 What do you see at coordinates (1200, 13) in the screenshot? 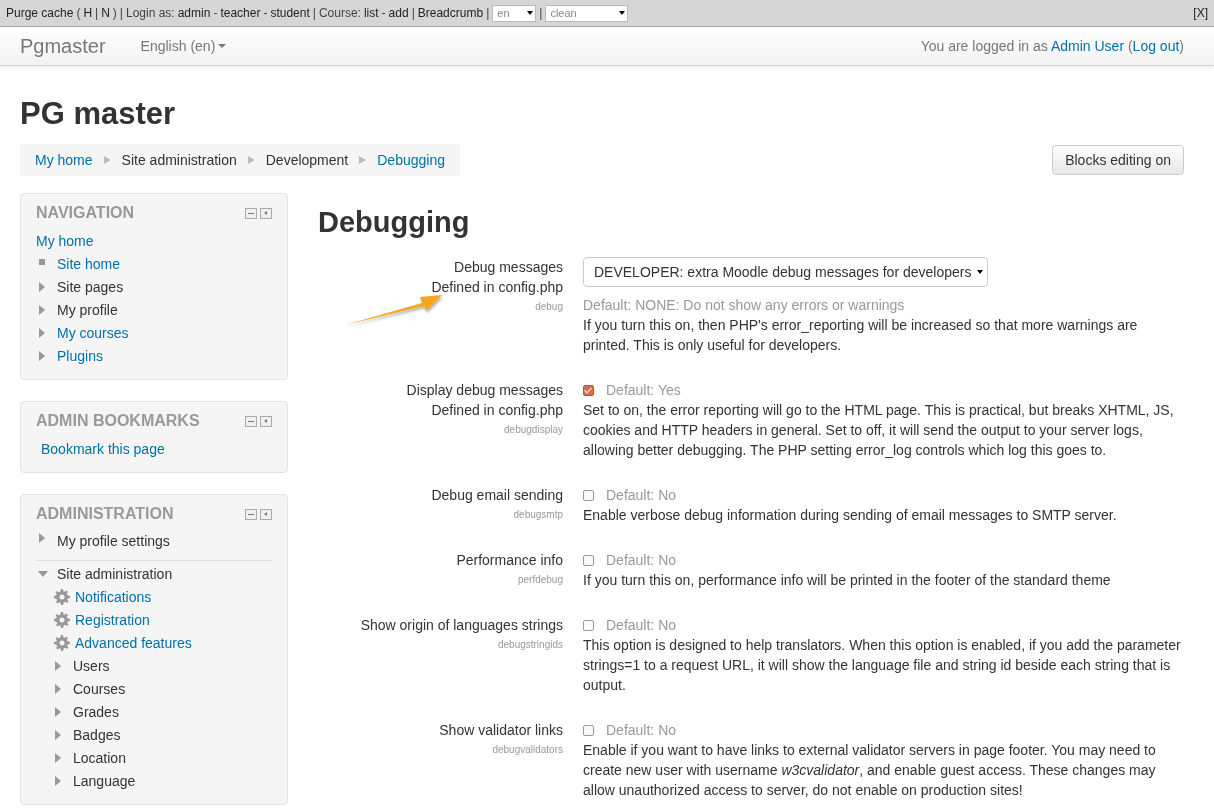
I see `close-link: [X]` at bounding box center [1200, 13].